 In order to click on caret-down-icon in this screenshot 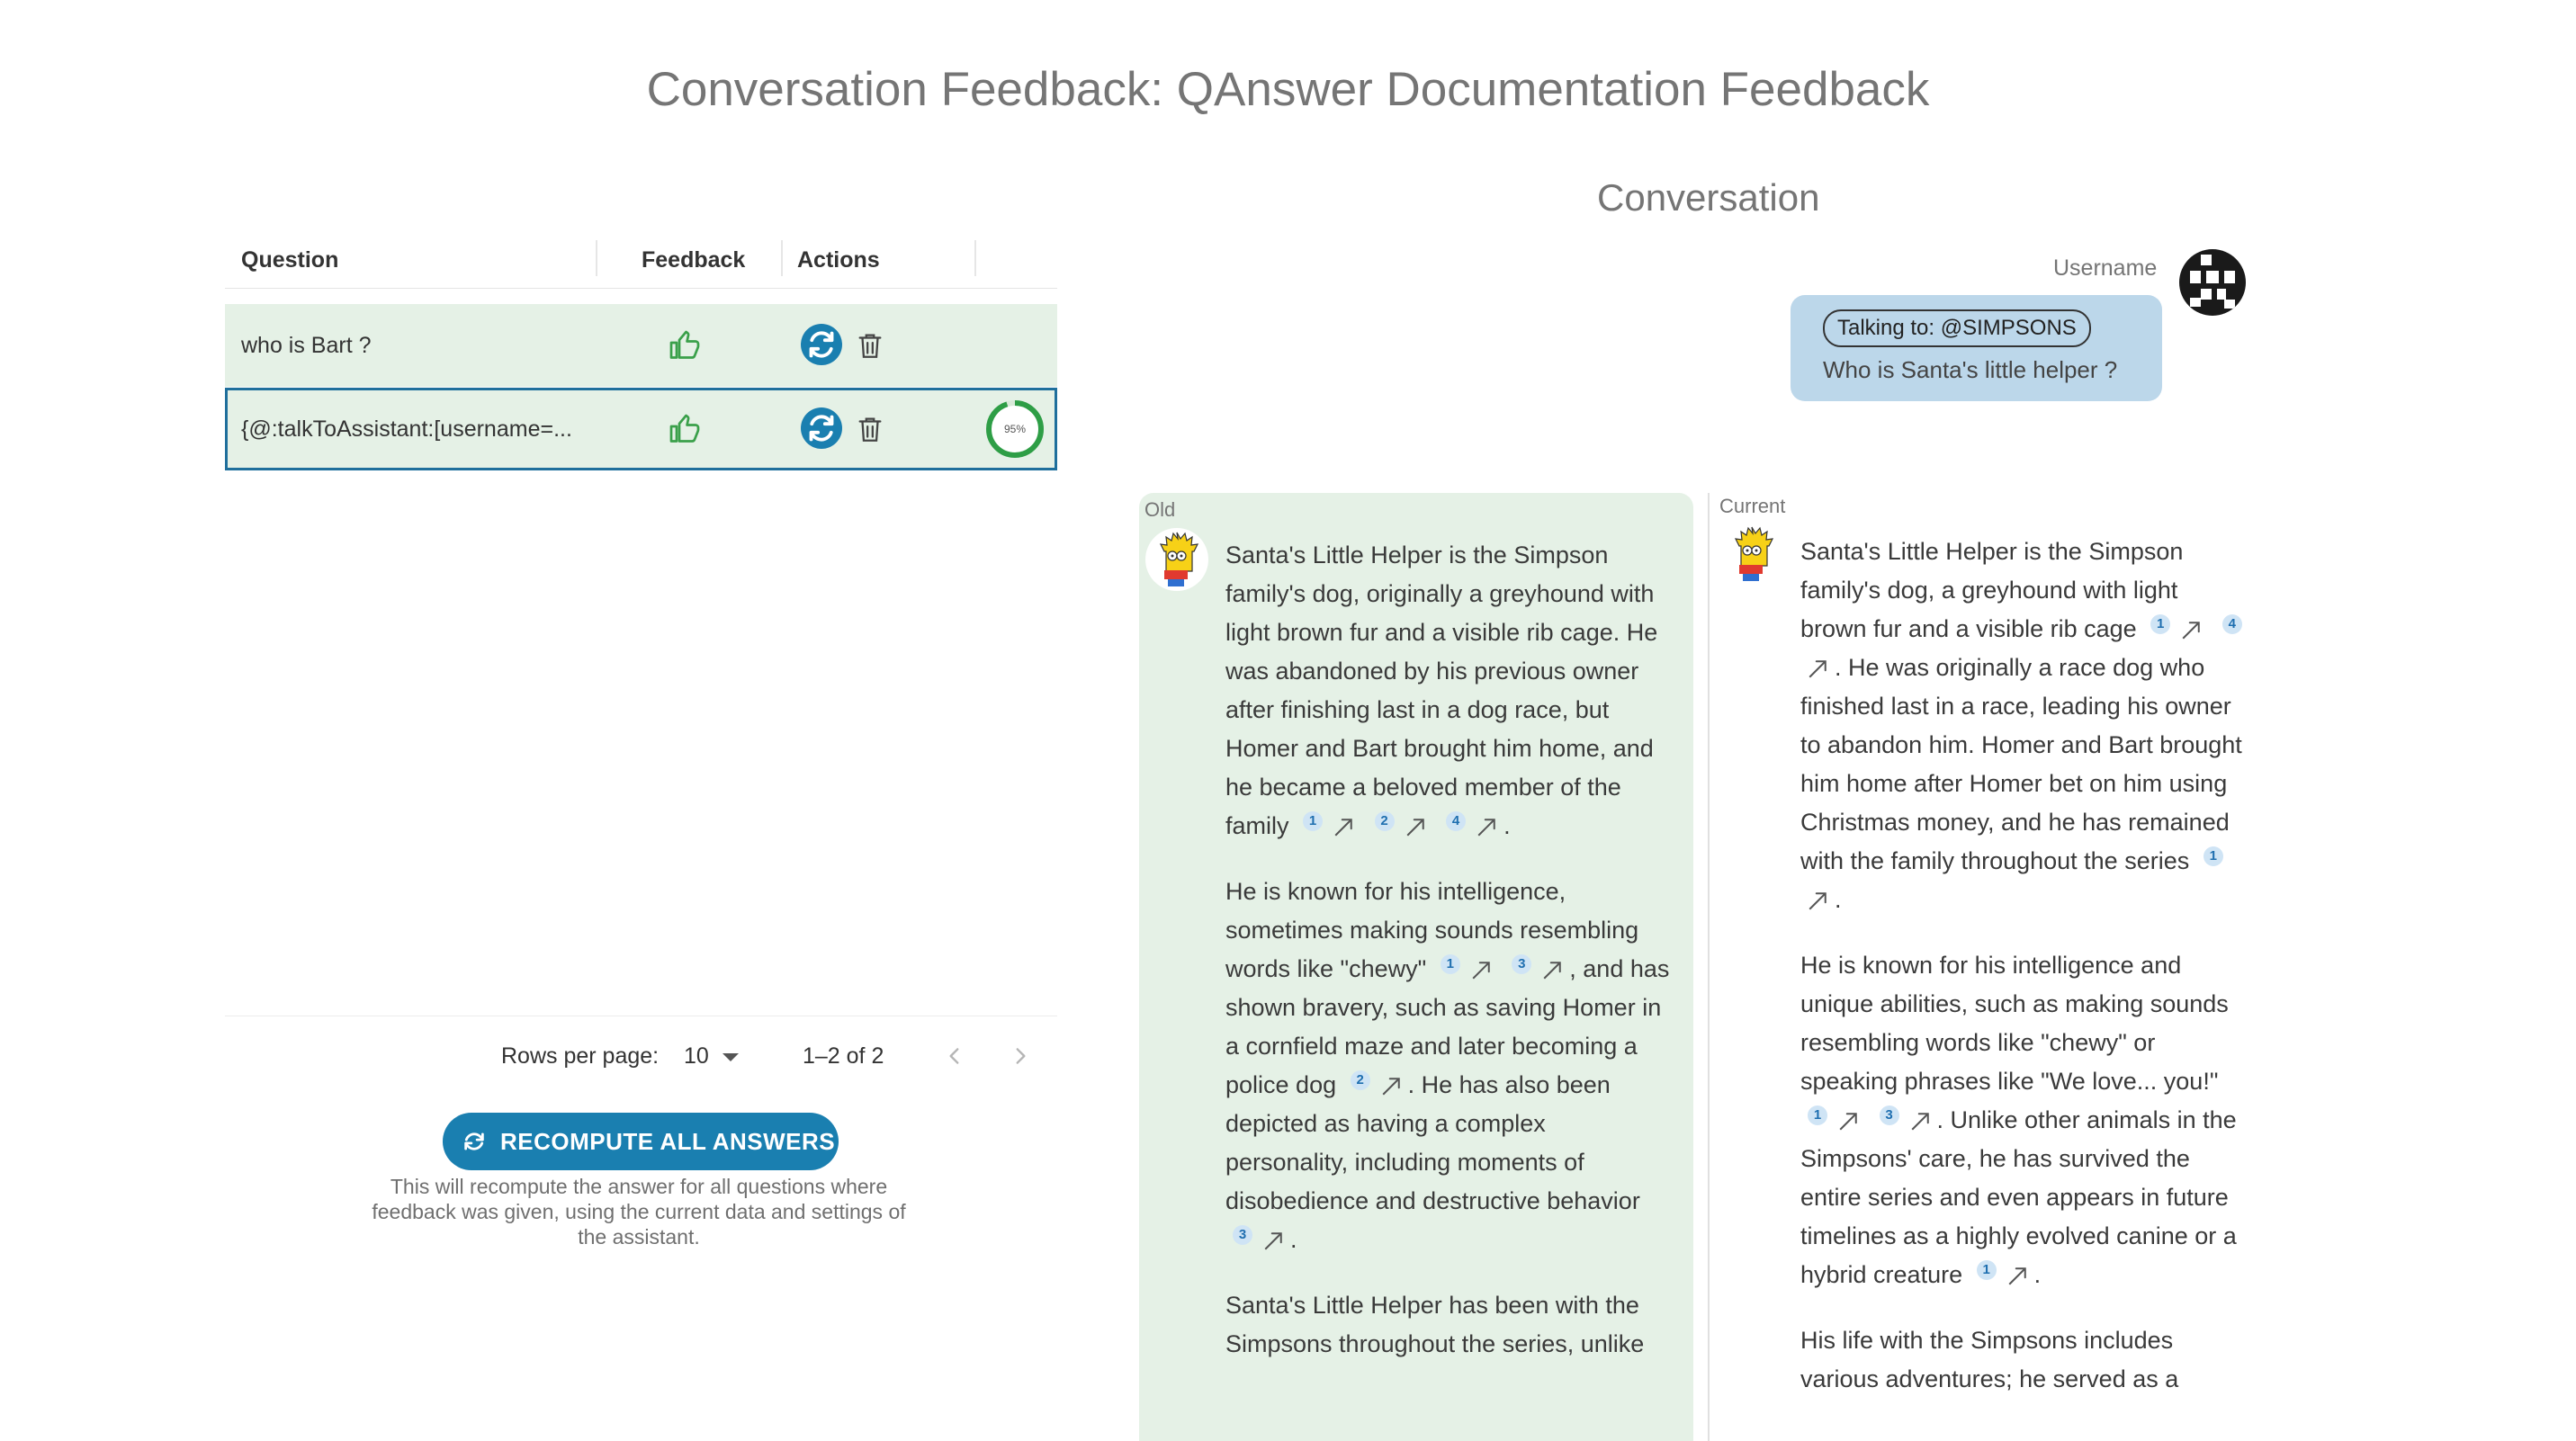, I will do `click(731, 1057)`.